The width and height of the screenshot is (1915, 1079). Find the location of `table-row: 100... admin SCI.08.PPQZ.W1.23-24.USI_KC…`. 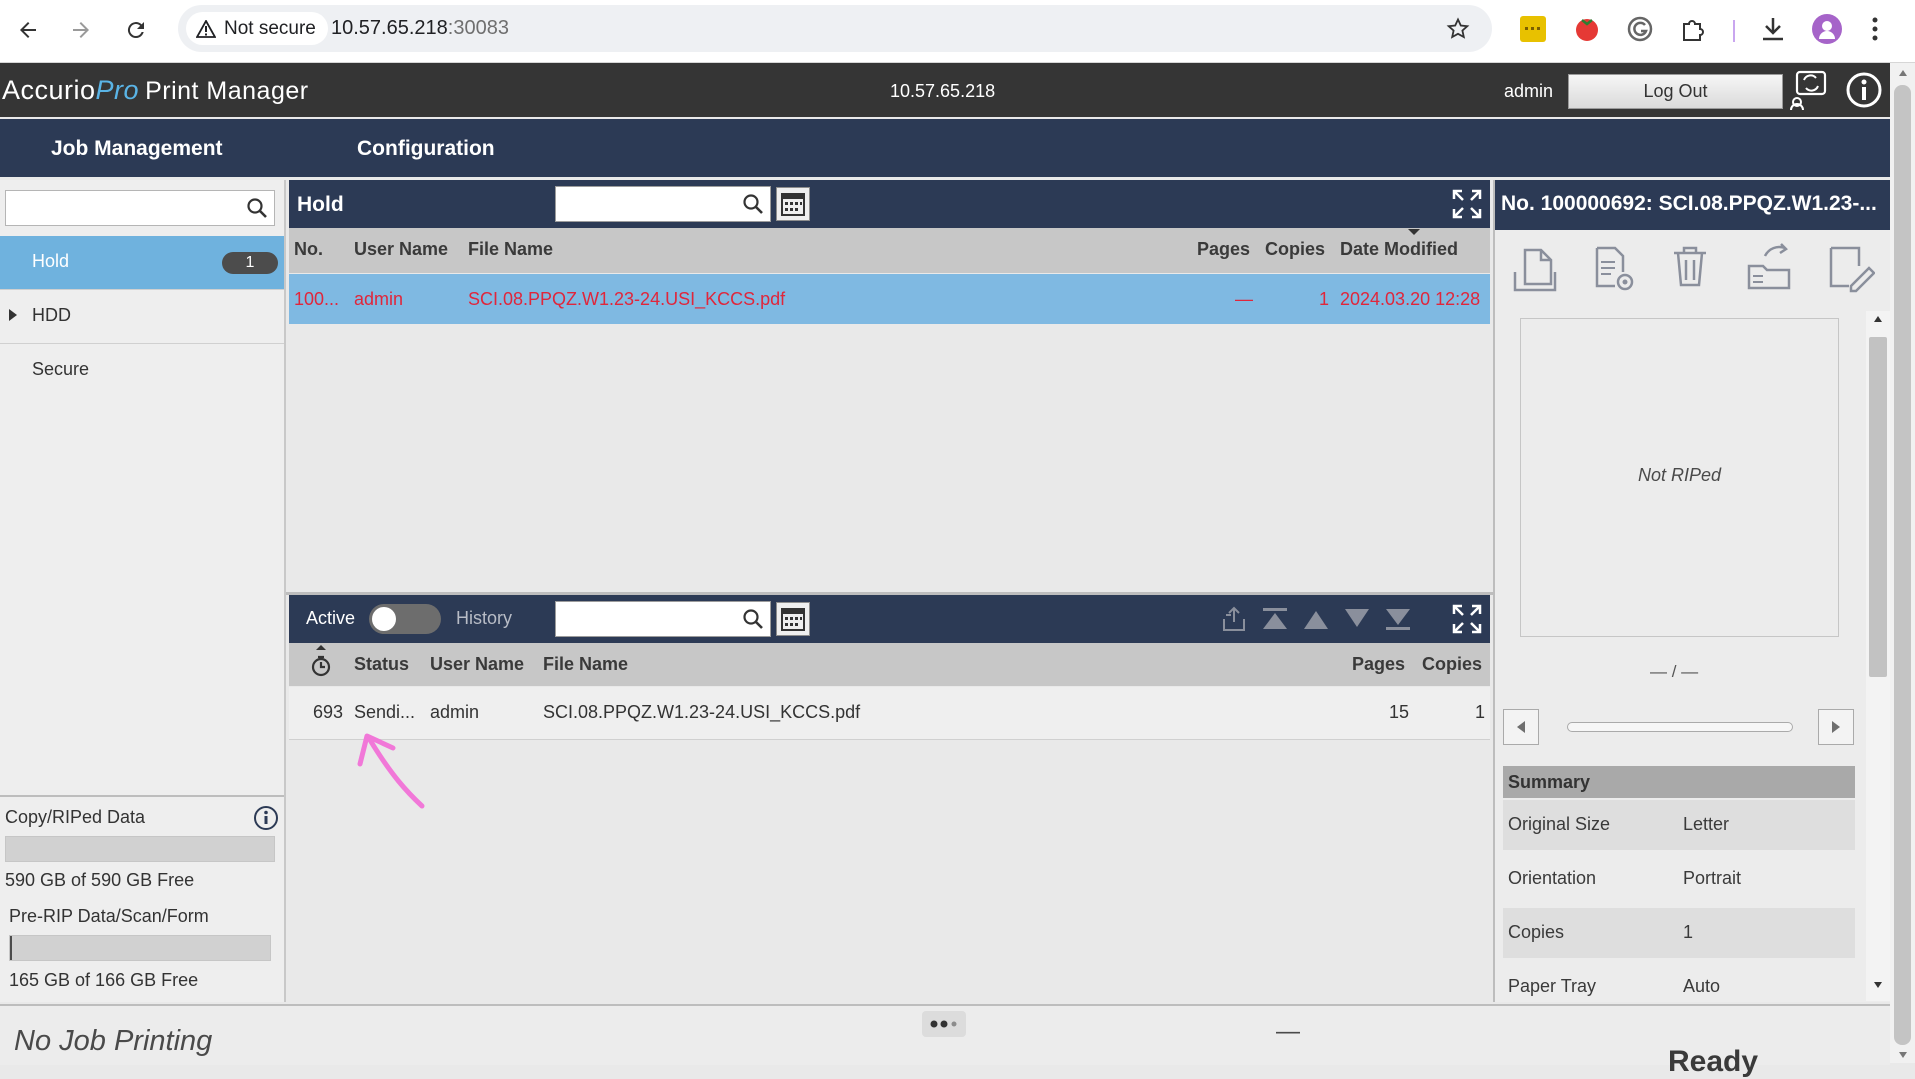

table-row: 100... admin SCI.08.PPQZ.W1.23-24.USI_KC… is located at coordinates (889, 299).